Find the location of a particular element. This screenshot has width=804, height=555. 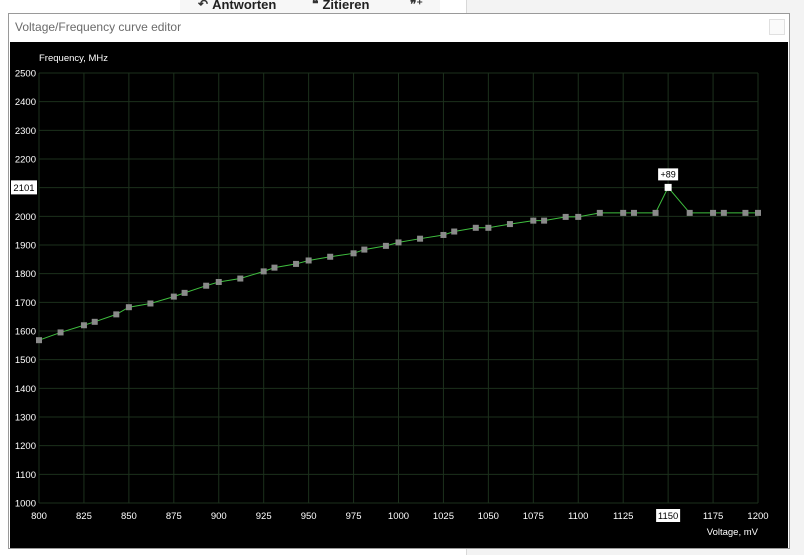

add-quote-icon: ❞⁺ is located at coordinates (416, 5).